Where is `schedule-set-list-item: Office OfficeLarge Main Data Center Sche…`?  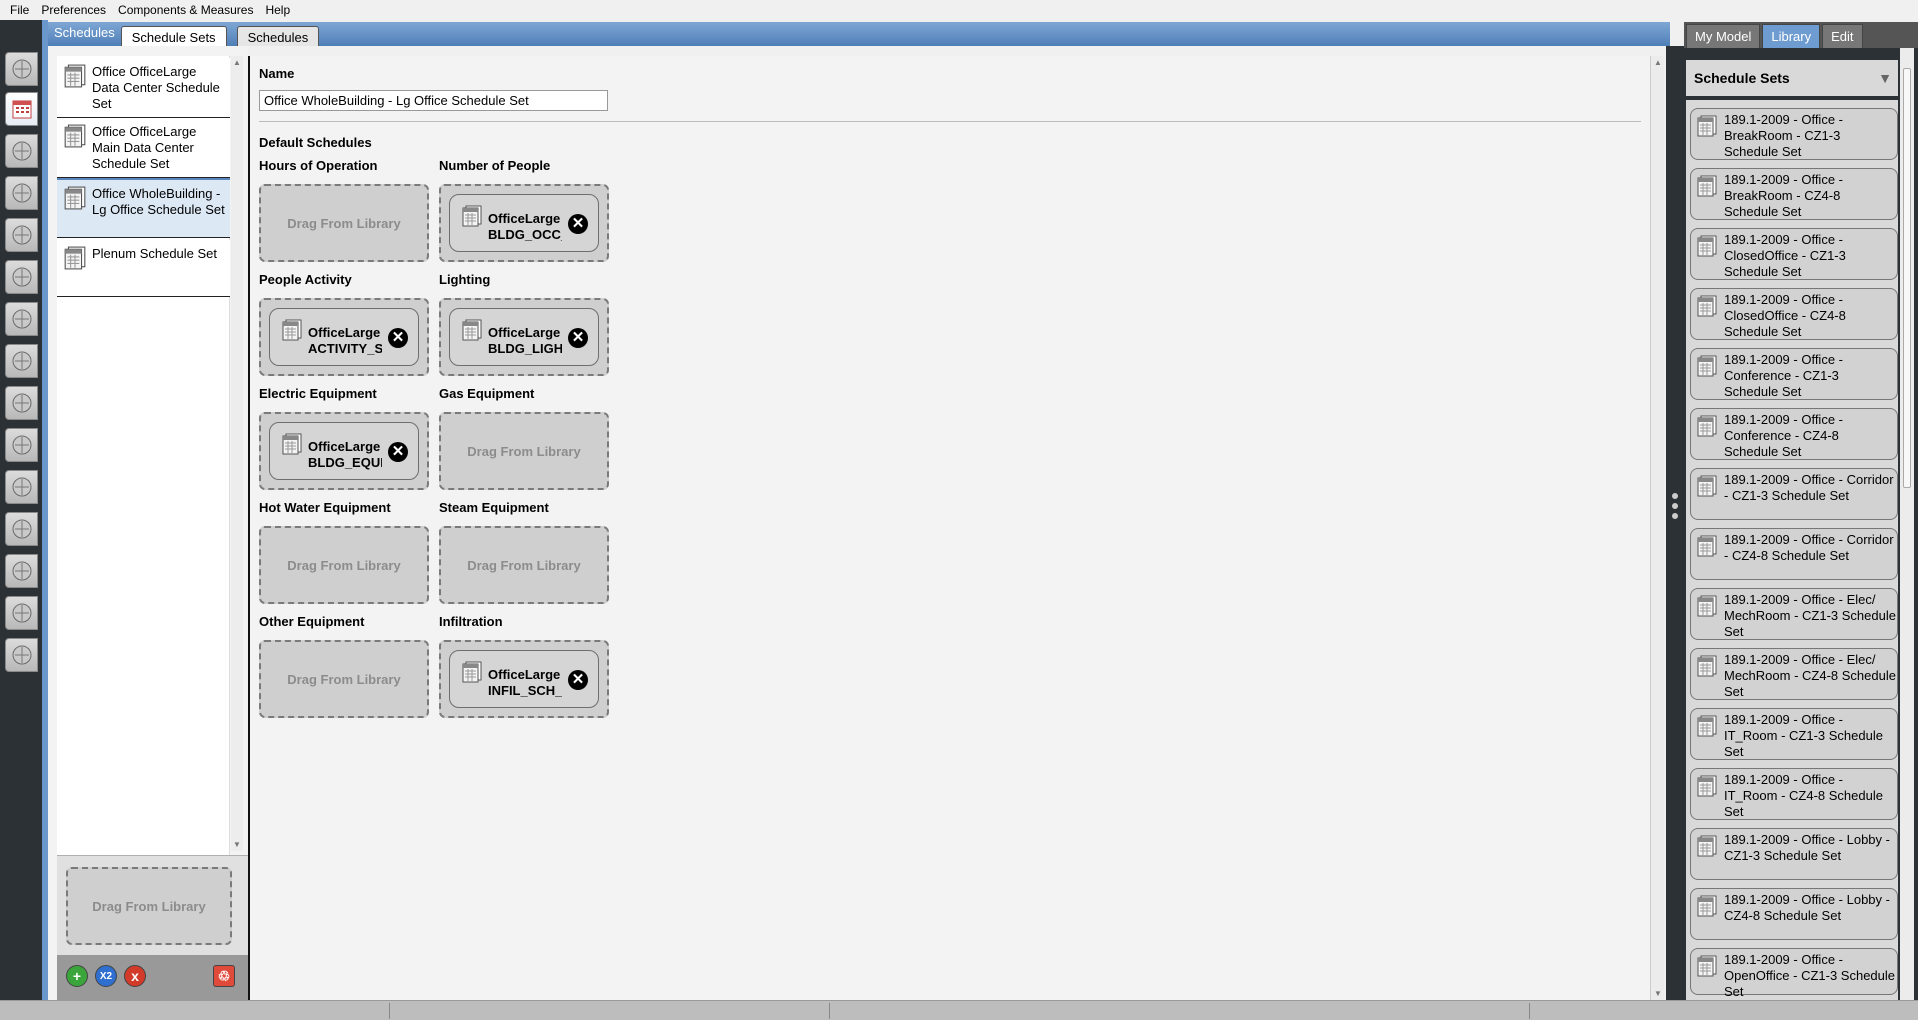
schedule-set-list-item: Office OfficeLarge Main Data Center Sche… is located at coordinates (143, 148).